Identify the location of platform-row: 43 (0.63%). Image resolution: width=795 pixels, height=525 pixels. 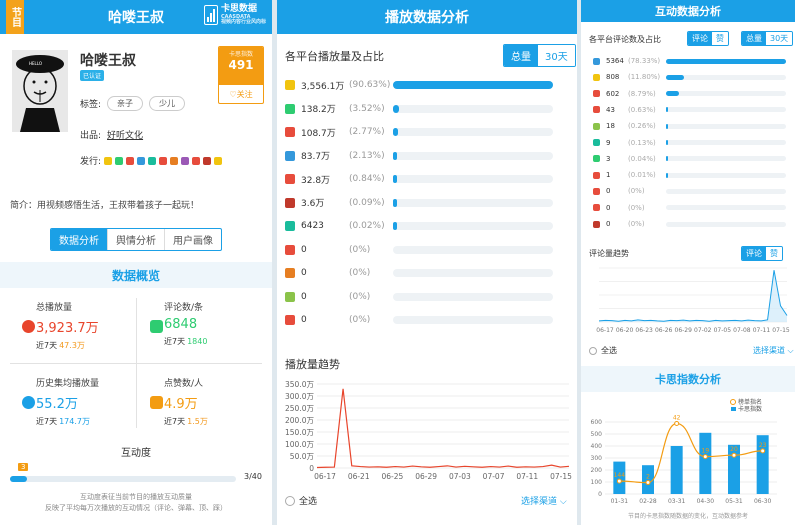
(689, 110).